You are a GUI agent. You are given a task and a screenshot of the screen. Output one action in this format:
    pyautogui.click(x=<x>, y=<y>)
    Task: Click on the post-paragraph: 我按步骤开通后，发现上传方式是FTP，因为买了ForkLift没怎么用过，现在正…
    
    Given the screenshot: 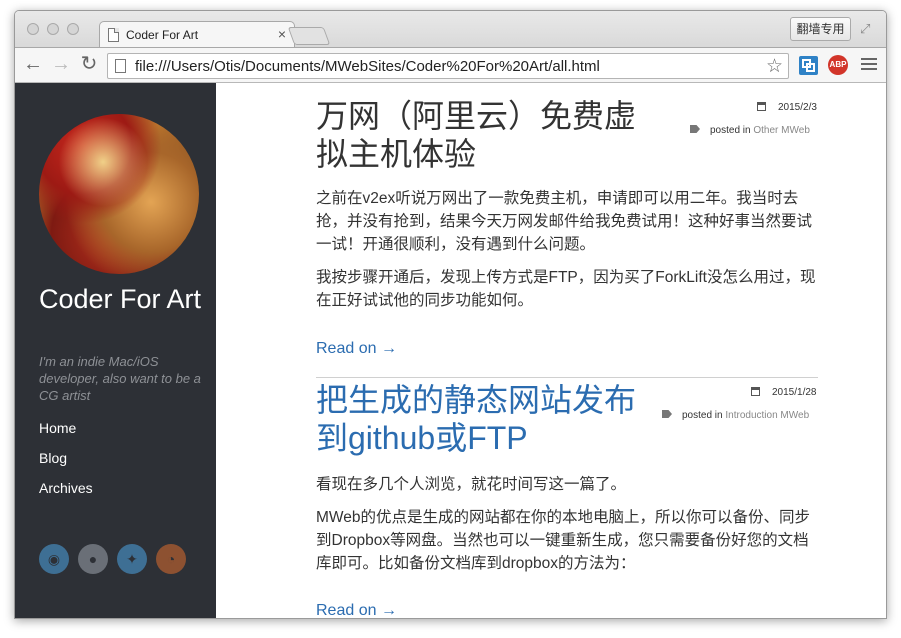 What is the action you would take?
    pyautogui.click(x=566, y=289)
    